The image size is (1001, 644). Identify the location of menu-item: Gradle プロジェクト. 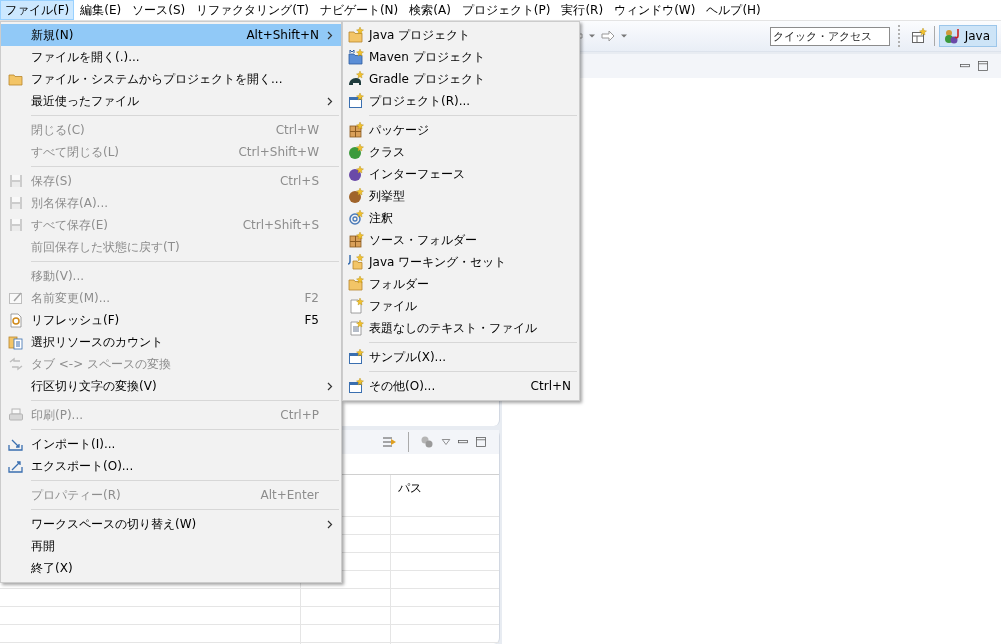
(461, 79).